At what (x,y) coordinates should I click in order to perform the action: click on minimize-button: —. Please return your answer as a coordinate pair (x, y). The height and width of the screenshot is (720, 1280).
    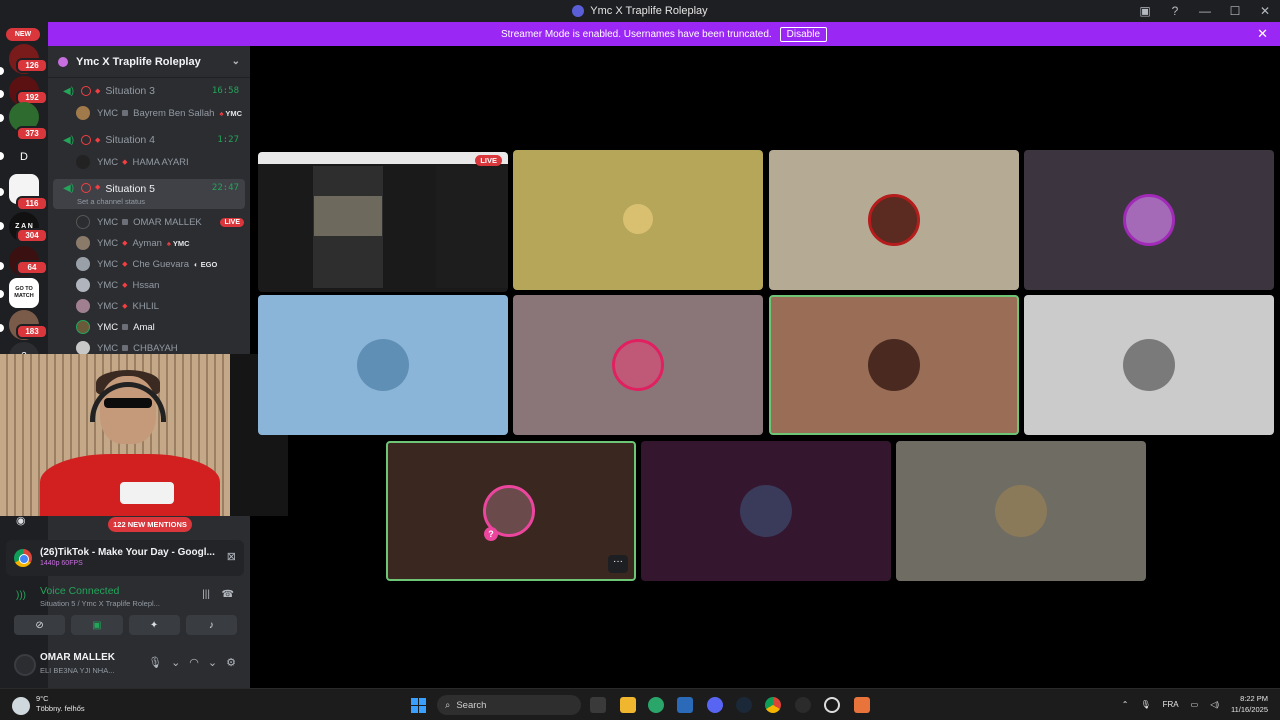
    Looking at the image, I should click on (1205, 11).